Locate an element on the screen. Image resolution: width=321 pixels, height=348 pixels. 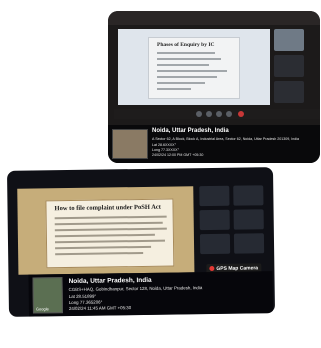
map-provider-label: Google is located at coordinates (42, 309).